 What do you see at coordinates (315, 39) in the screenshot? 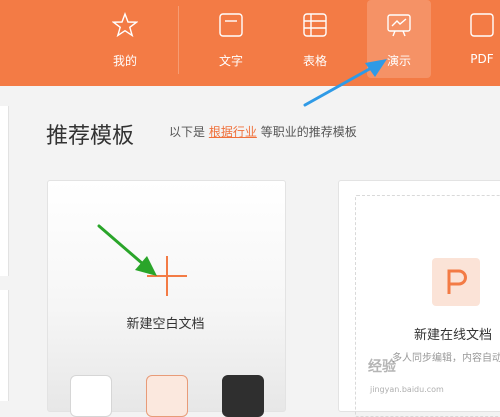
I see `tab-table: 表格` at bounding box center [315, 39].